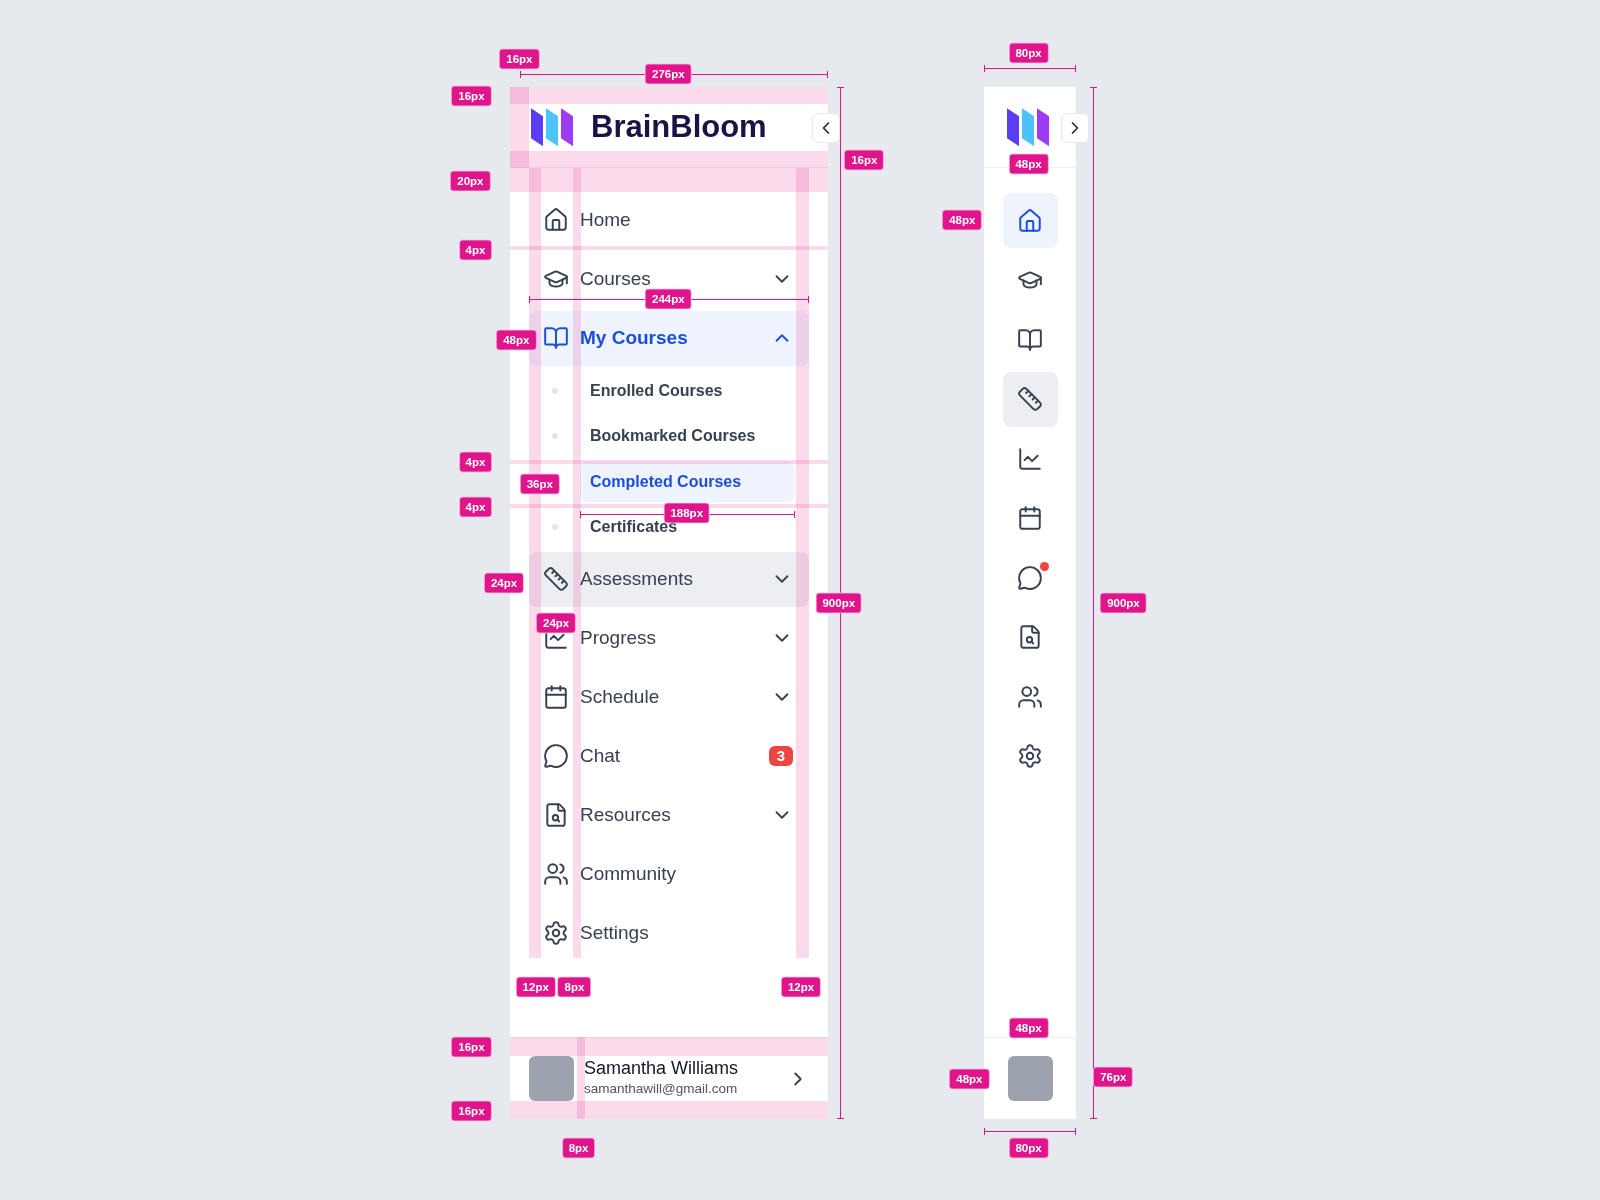 The height and width of the screenshot is (1200, 1600). What do you see at coordinates (686, 513) in the screenshot?
I see `measurement-label: 188px` at bounding box center [686, 513].